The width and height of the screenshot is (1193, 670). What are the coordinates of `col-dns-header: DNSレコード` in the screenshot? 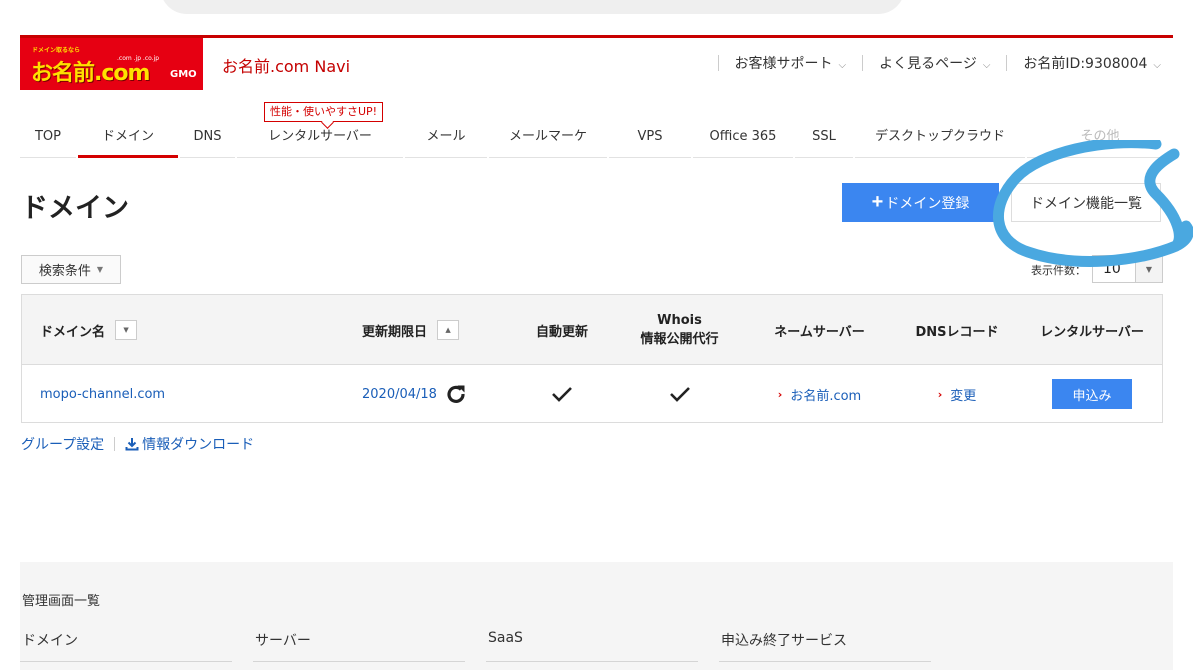 It's located at (957, 332).